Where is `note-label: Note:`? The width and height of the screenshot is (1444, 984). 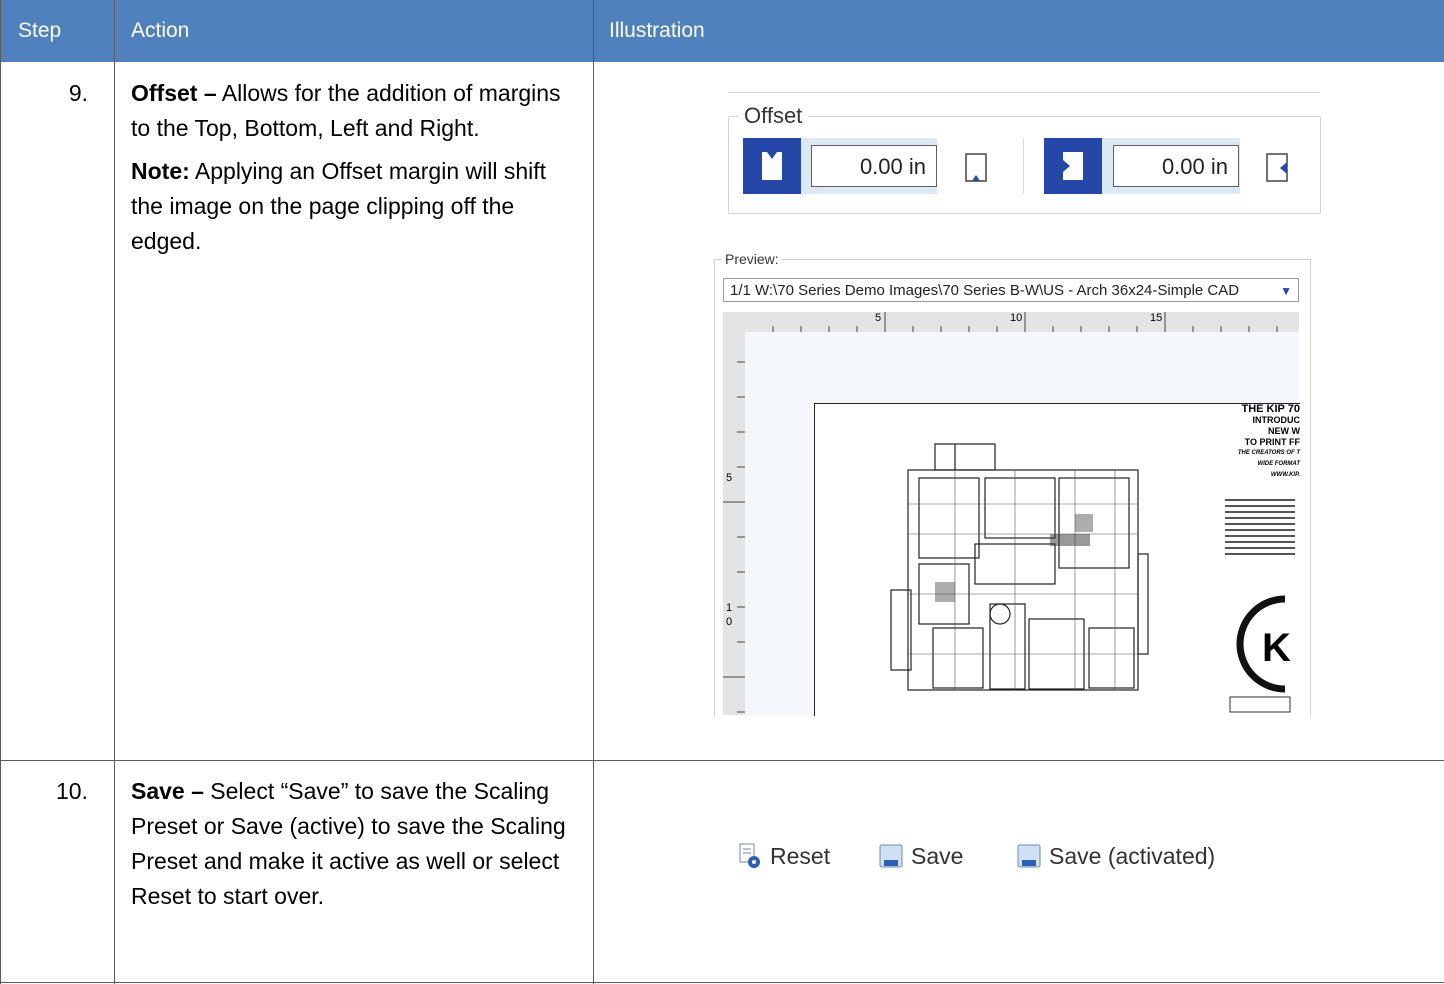
note-label: Note: is located at coordinates (160, 171).